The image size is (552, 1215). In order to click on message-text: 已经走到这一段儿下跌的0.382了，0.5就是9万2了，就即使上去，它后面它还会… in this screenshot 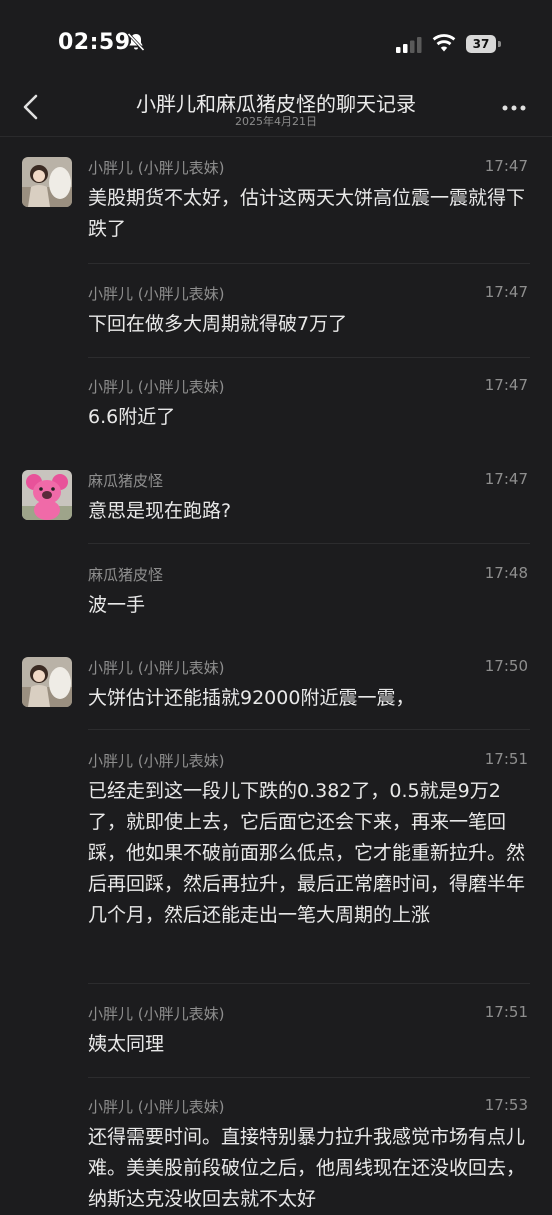, I will do `click(307, 853)`.